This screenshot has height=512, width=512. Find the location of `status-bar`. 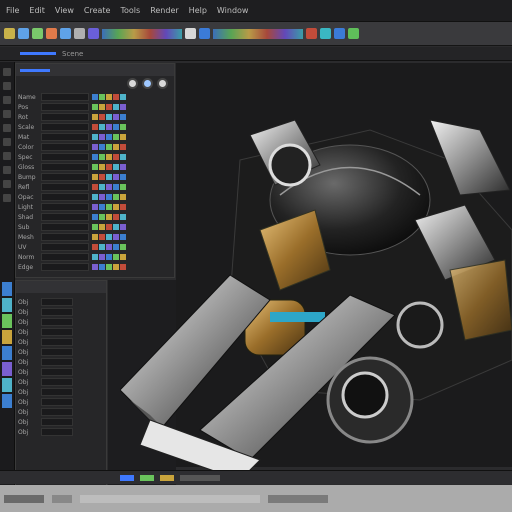

status-bar is located at coordinates (256, 477).